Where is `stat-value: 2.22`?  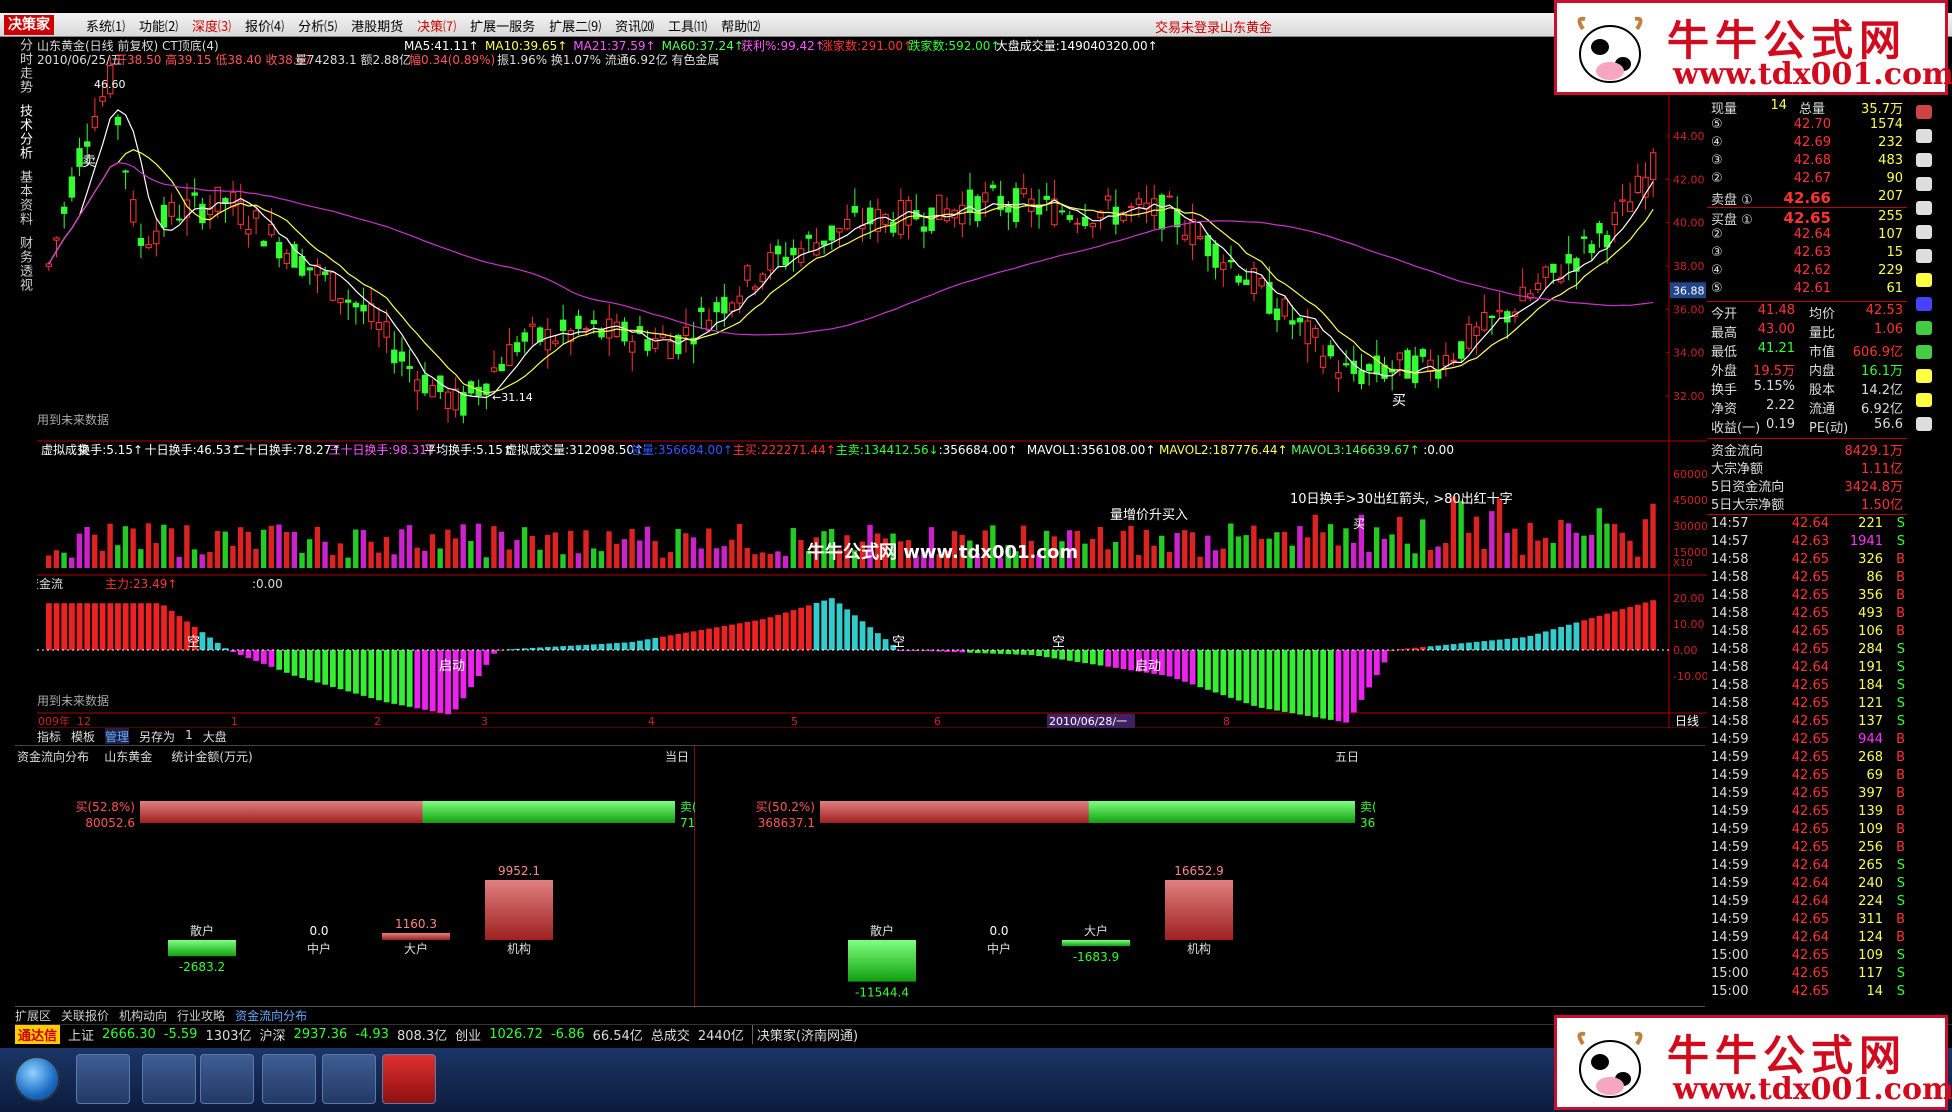
stat-value: 2.22 is located at coordinates (1780, 405).